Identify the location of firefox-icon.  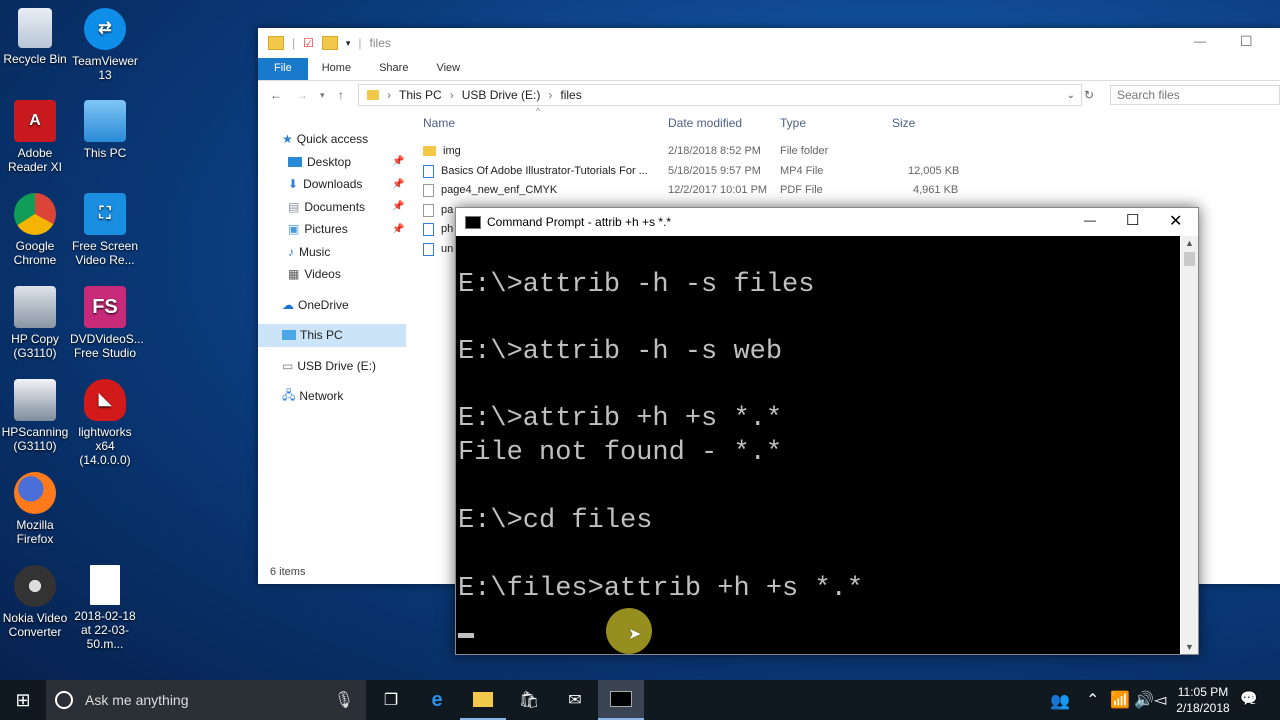
(35, 493).